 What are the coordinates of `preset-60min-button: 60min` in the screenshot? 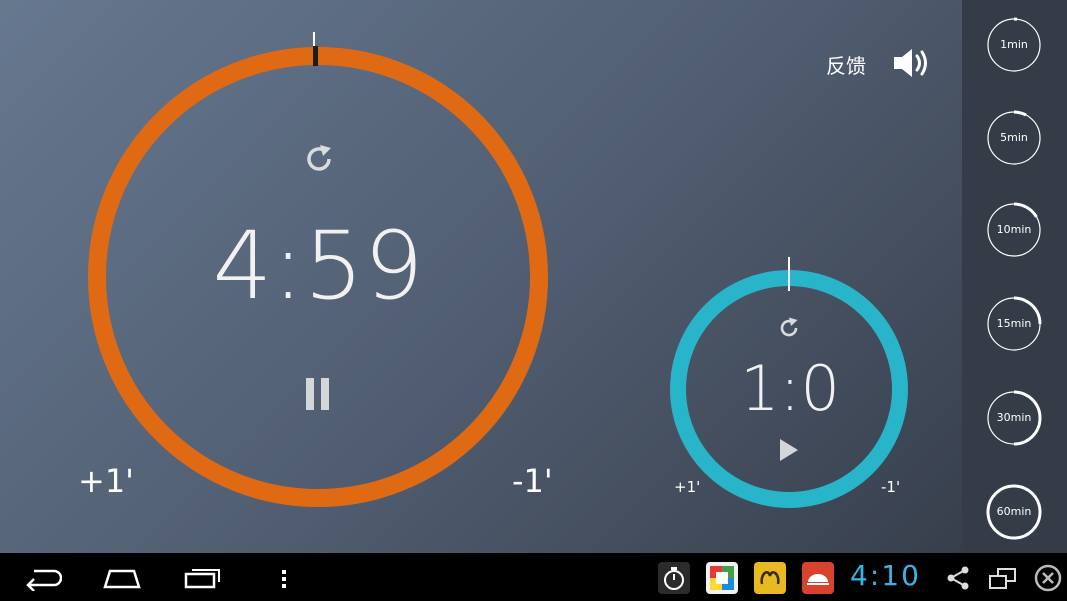 It's located at (1014, 512).